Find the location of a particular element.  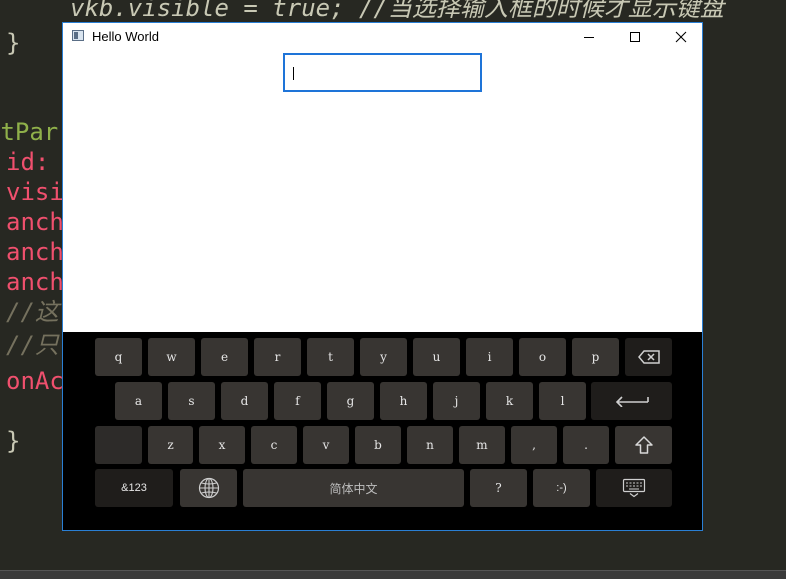

close-icon is located at coordinates (681, 37).